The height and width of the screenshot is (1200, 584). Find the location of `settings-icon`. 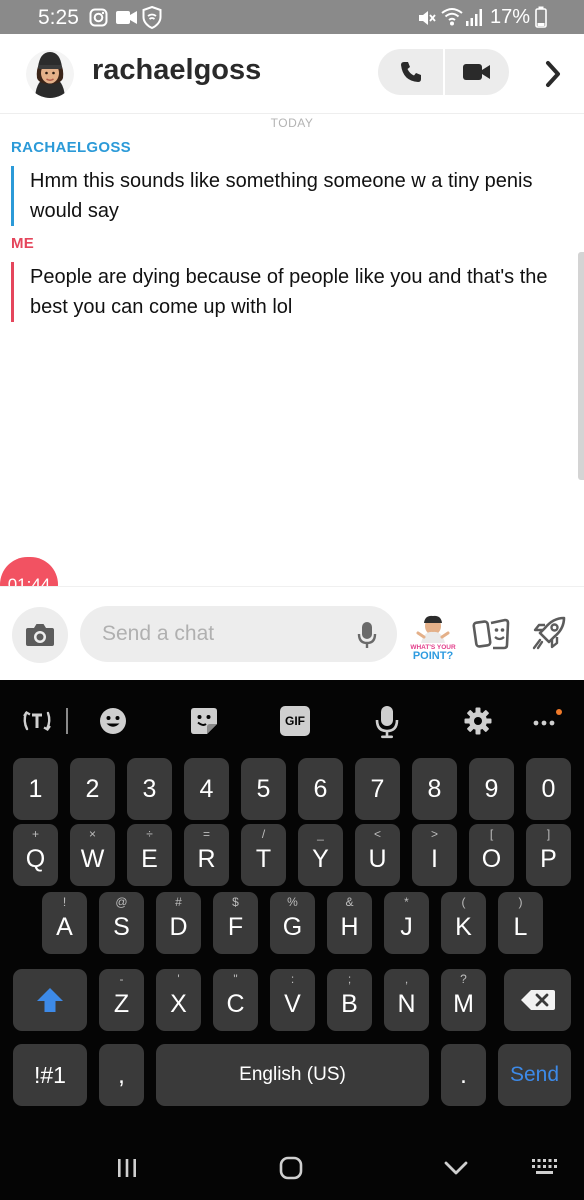

settings-icon is located at coordinates (478, 721).